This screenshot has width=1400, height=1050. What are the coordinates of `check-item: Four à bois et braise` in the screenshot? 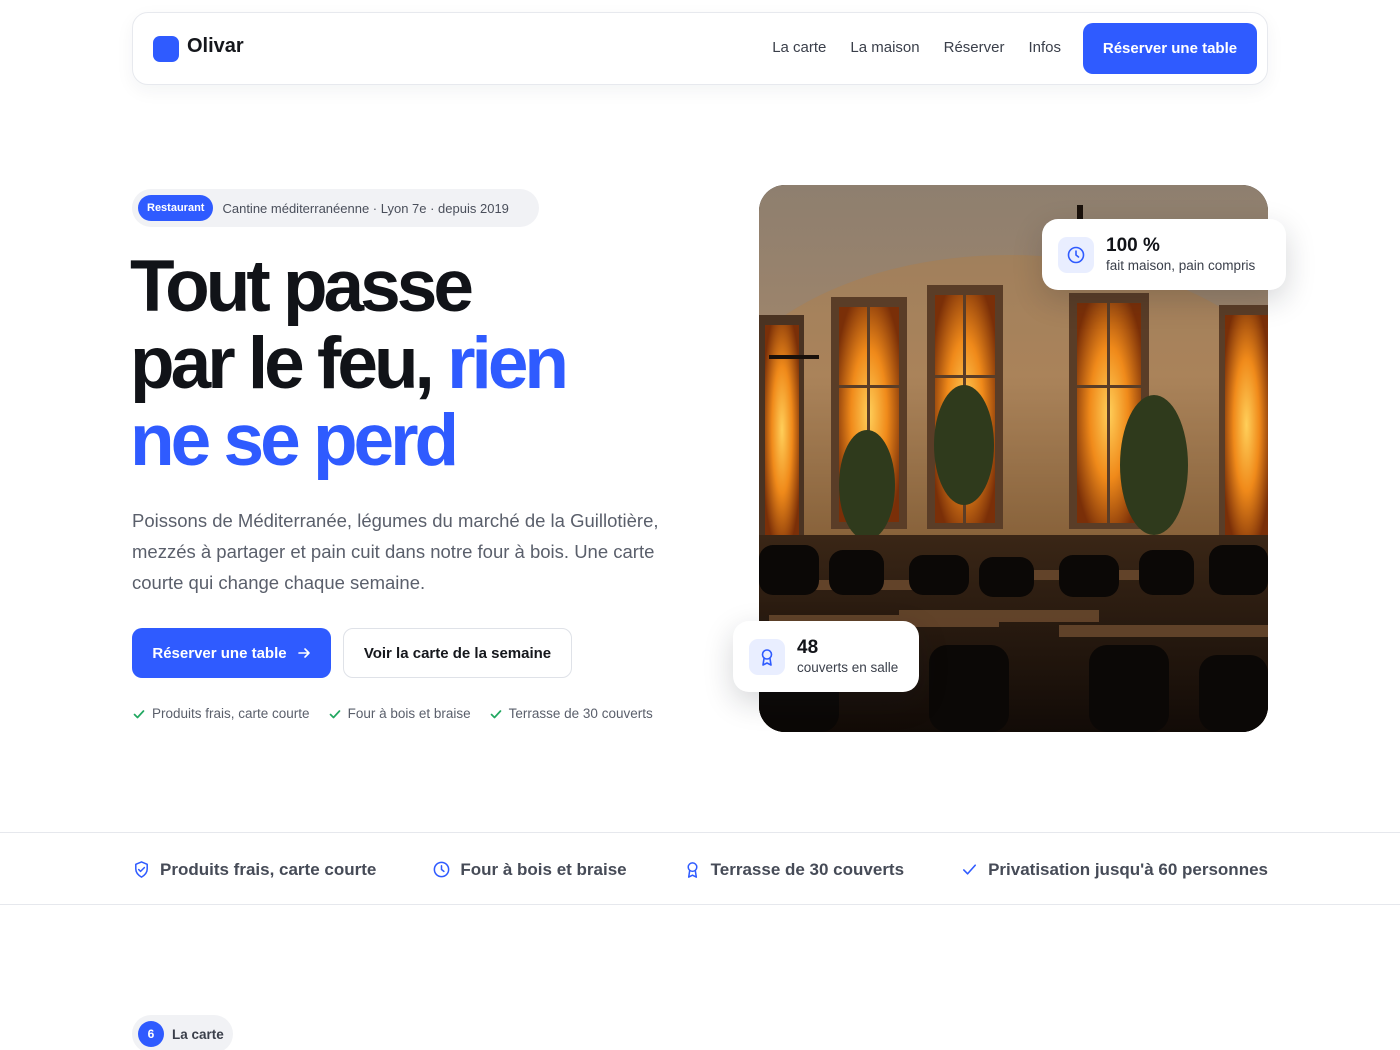 It's located at (399, 713).